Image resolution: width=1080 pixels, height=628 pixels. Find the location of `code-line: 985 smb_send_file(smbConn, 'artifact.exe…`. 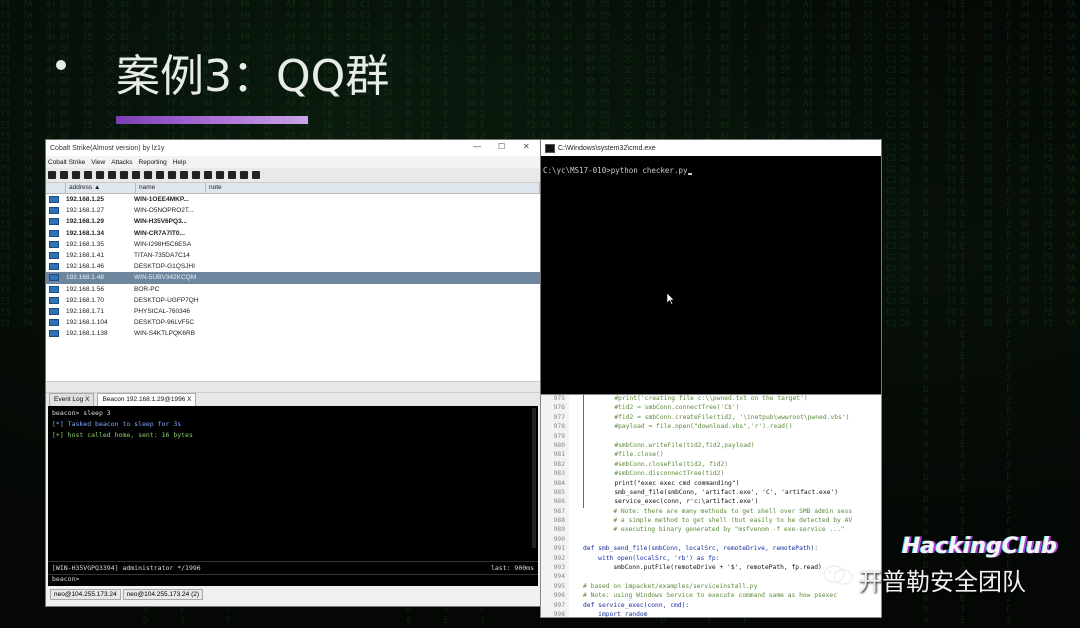

code-line: 985 smb_send_file(smbConn, 'artifact.exe… is located at coordinates (711, 493).